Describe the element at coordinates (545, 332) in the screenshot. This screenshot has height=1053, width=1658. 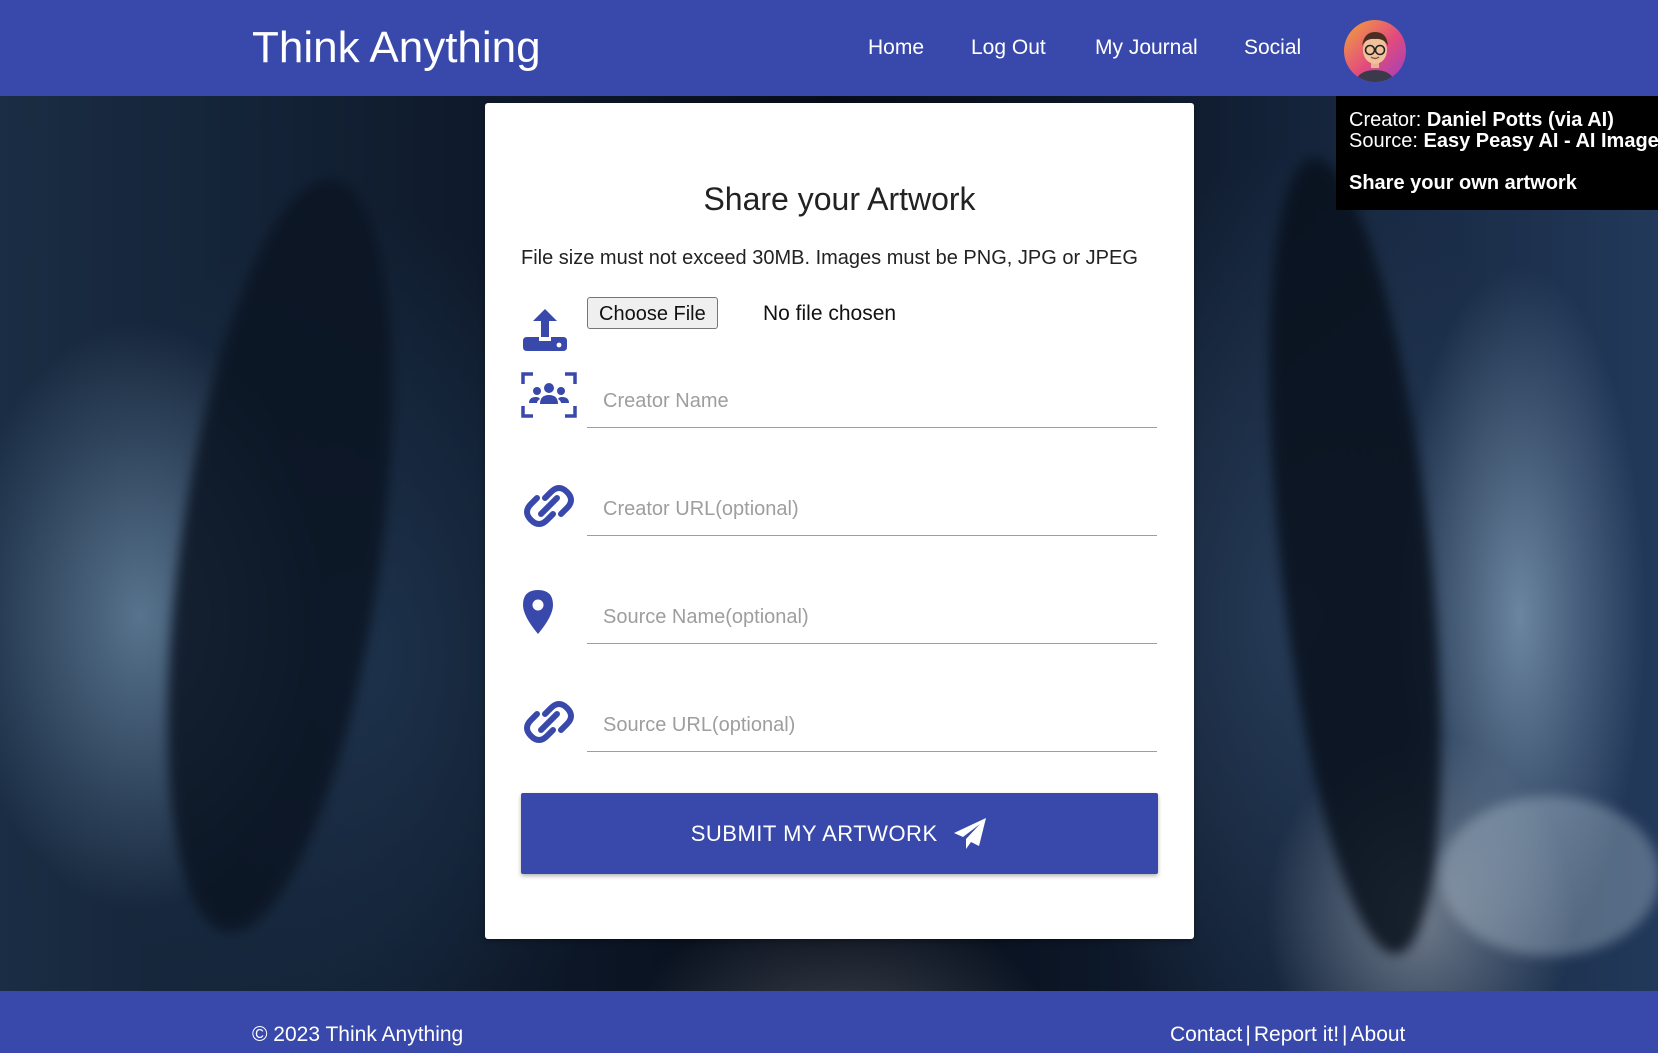
I see `upload-icon` at that location.